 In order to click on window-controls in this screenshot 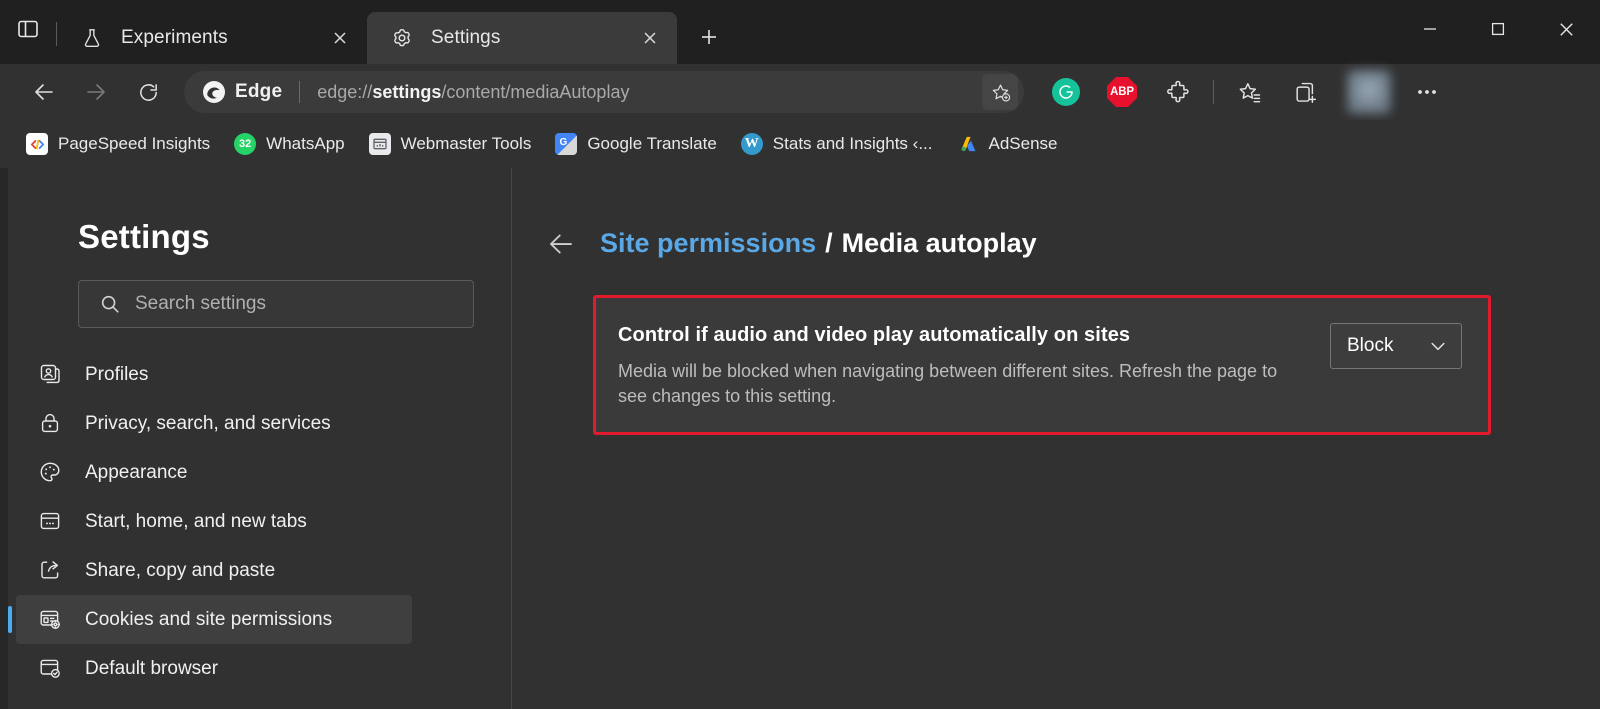, I will do `click(1498, 29)`.